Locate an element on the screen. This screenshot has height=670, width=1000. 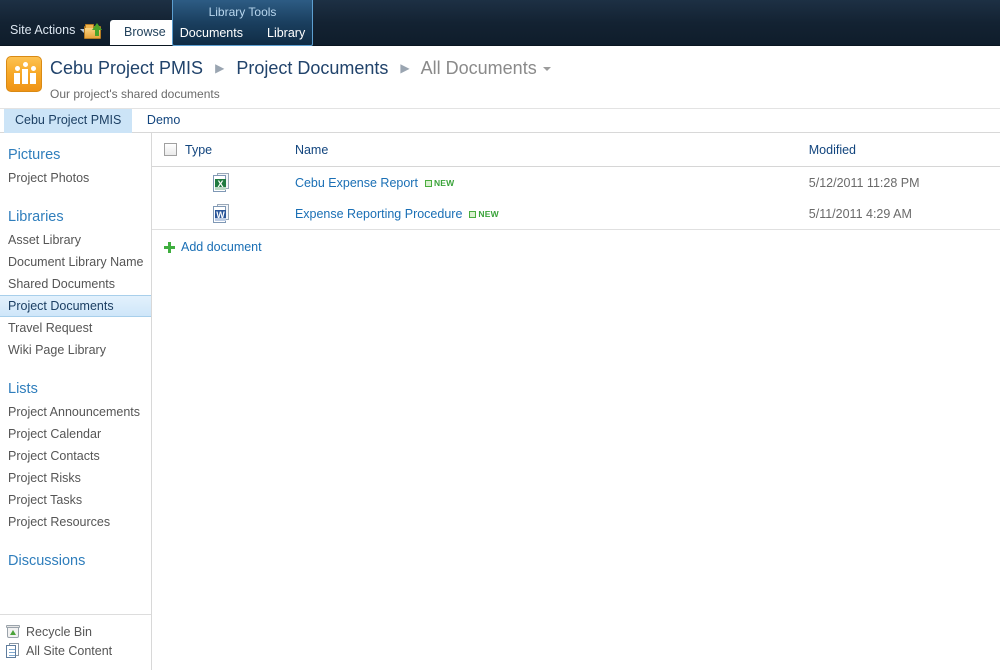
select-all-header is located at coordinates (166, 150).